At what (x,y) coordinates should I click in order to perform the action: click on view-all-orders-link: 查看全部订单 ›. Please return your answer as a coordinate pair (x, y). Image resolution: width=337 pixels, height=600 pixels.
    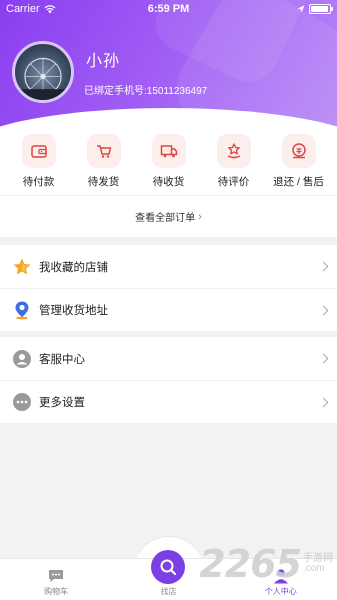
    Looking at the image, I should click on (168, 216).